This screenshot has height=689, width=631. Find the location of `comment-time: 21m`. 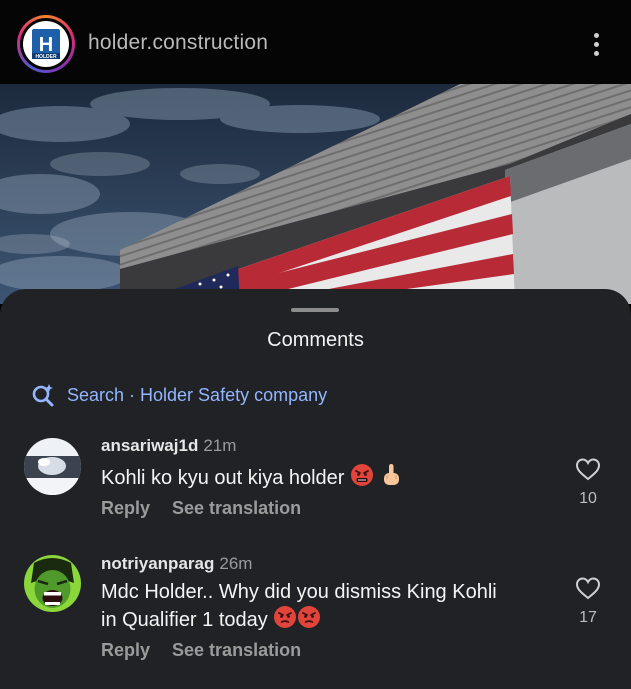

comment-time: 21m is located at coordinates (220, 445).